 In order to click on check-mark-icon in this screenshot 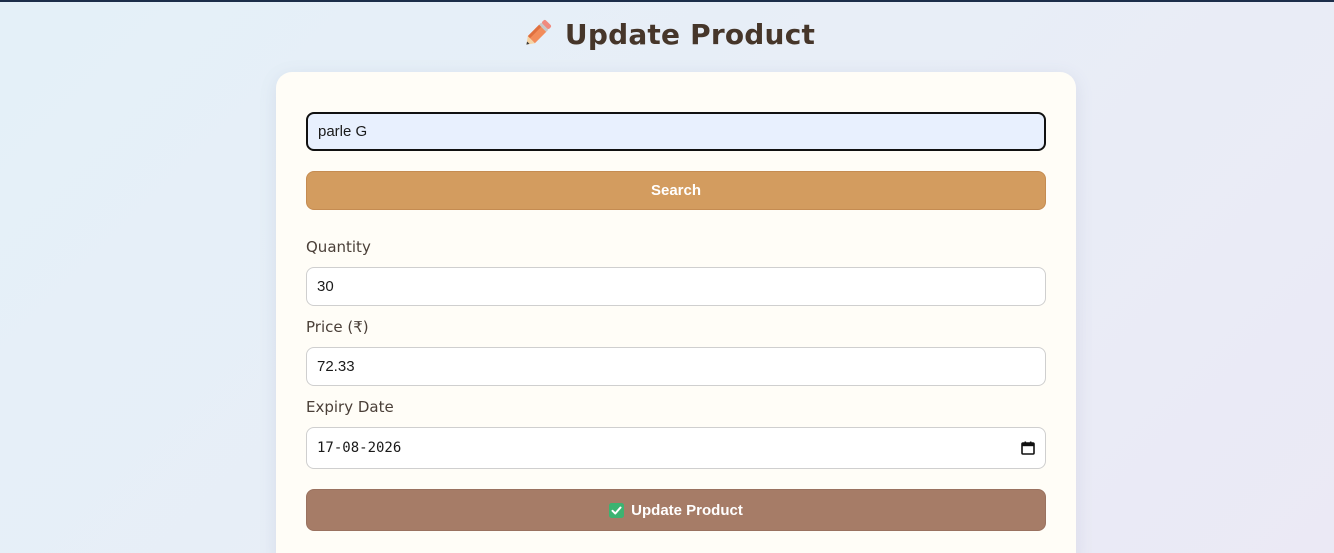, I will do `click(617, 510)`.